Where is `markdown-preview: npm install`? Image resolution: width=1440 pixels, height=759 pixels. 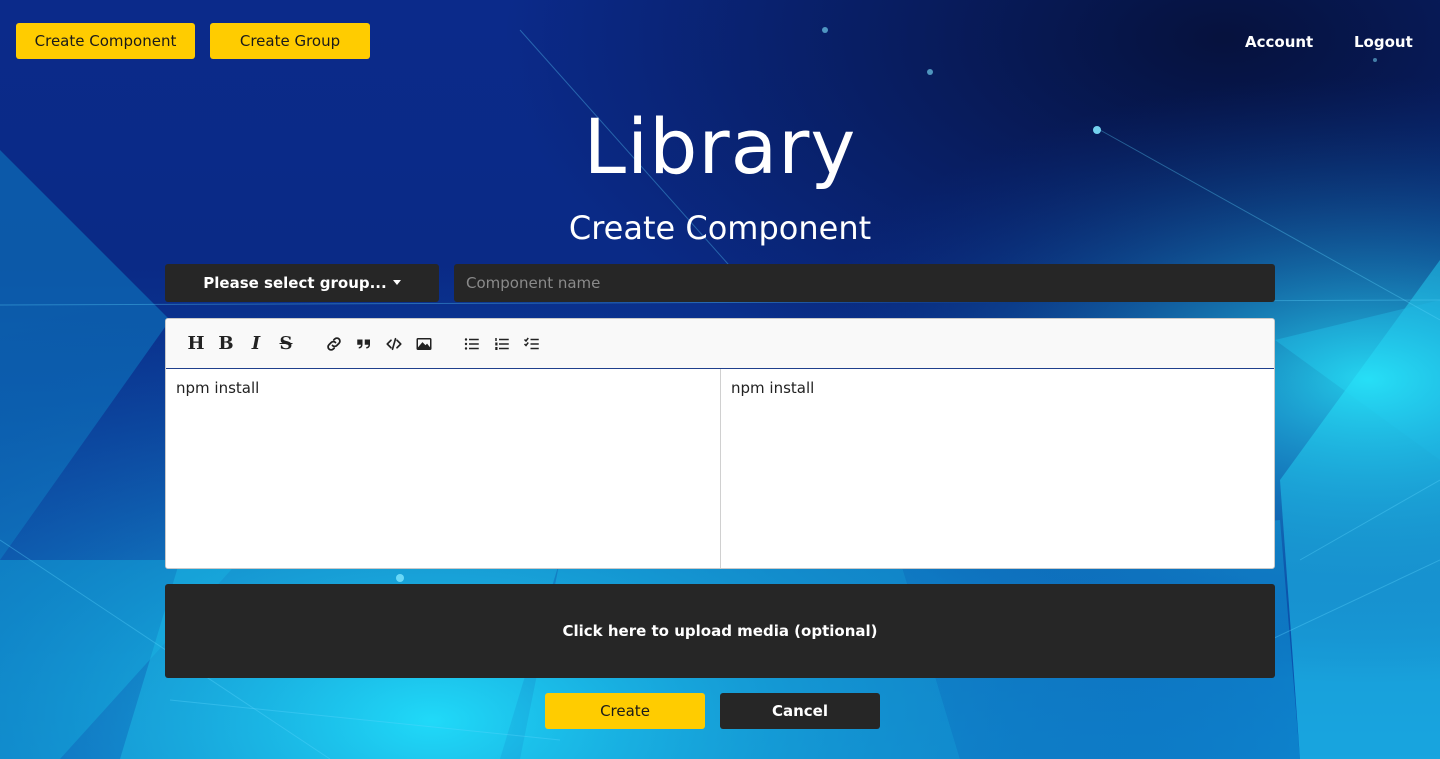 markdown-preview: npm install is located at coordinates (997, 468).